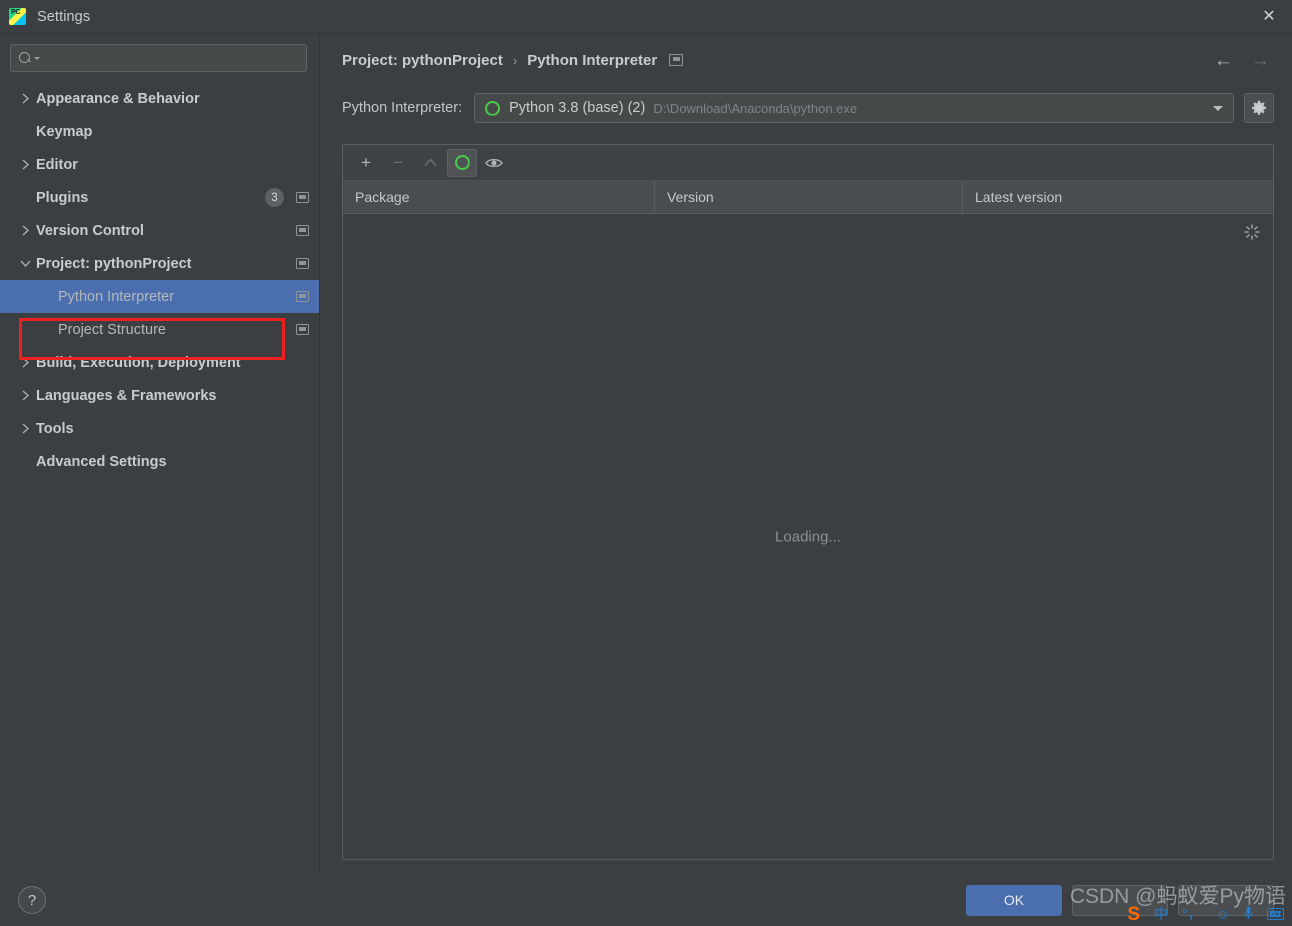 Image resolution: width=1292 pixels, height=926 pixels. I want to click on sidebar-item-editor: Editor, so click(159, 164).